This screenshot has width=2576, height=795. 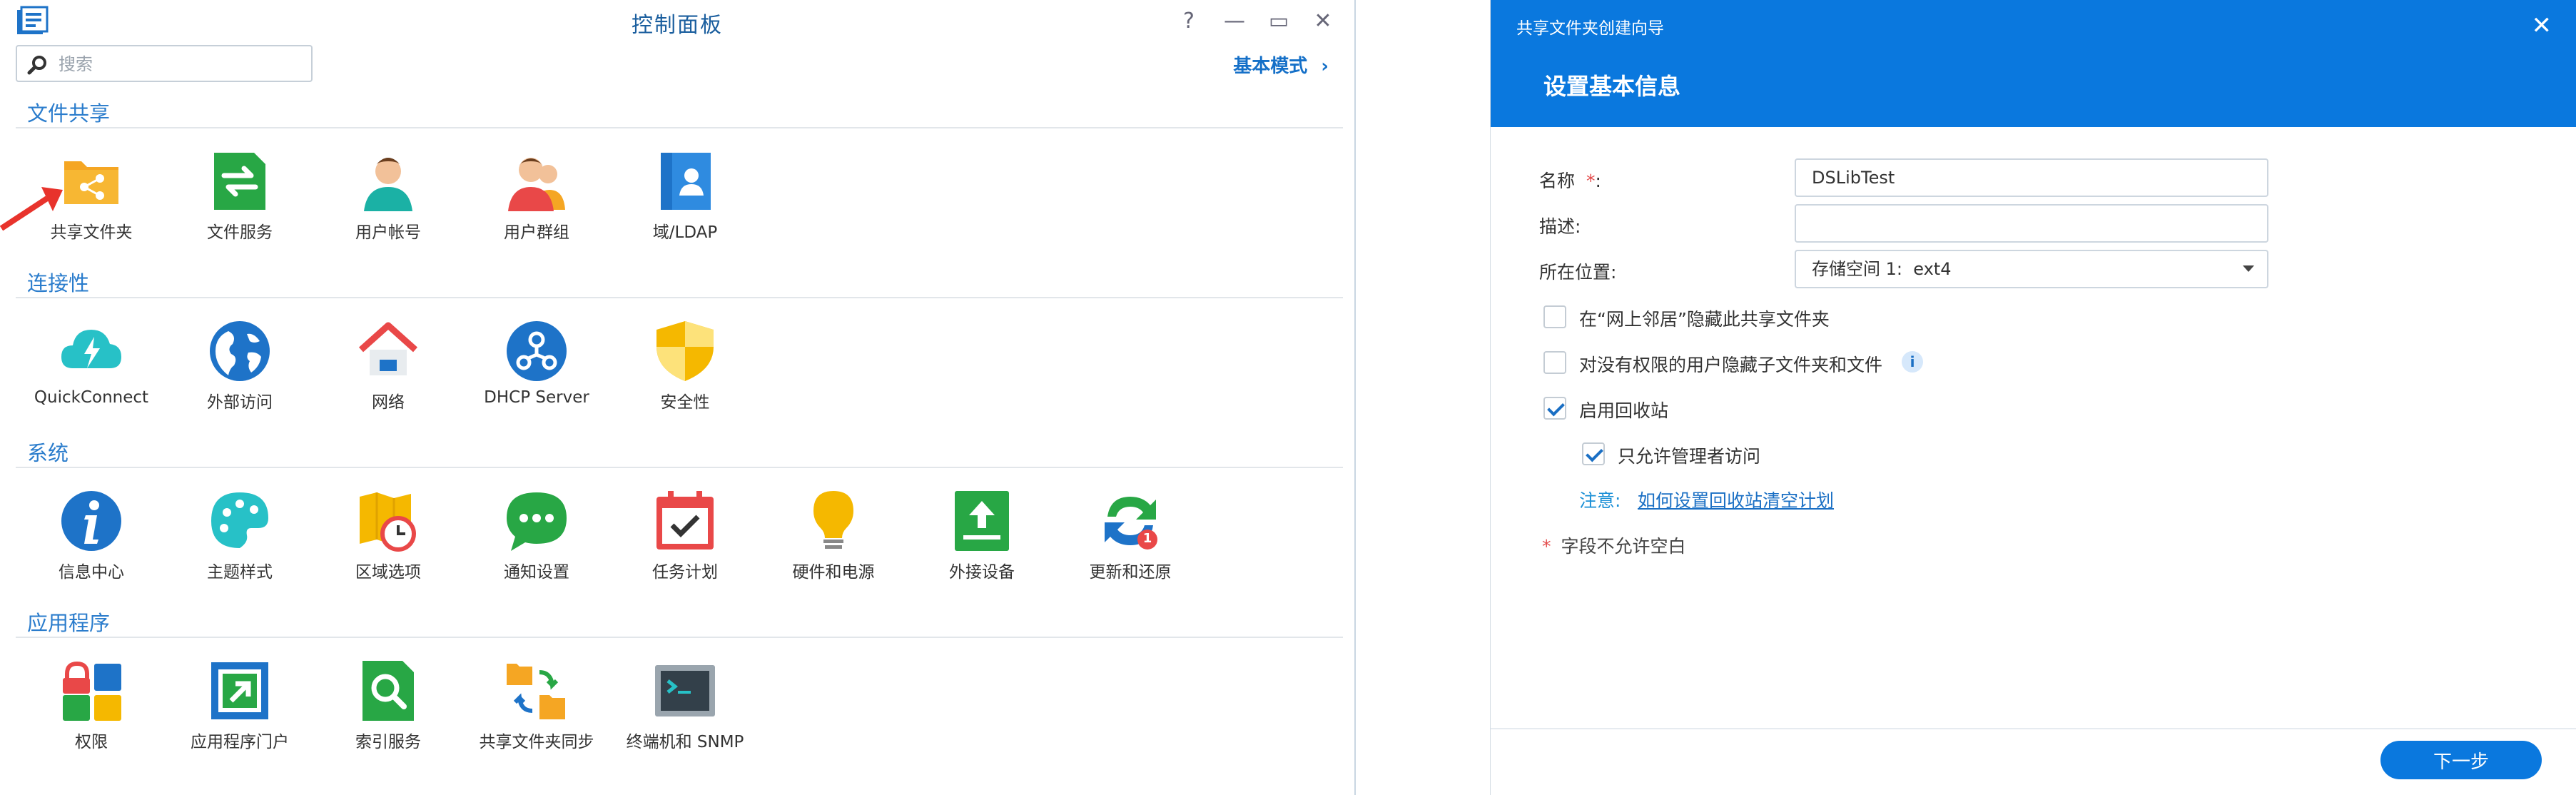 What do you see at coordinates (537, 351) in the screenshot?
I see `dhcp-server-icon` at bounding box center [537, 351].